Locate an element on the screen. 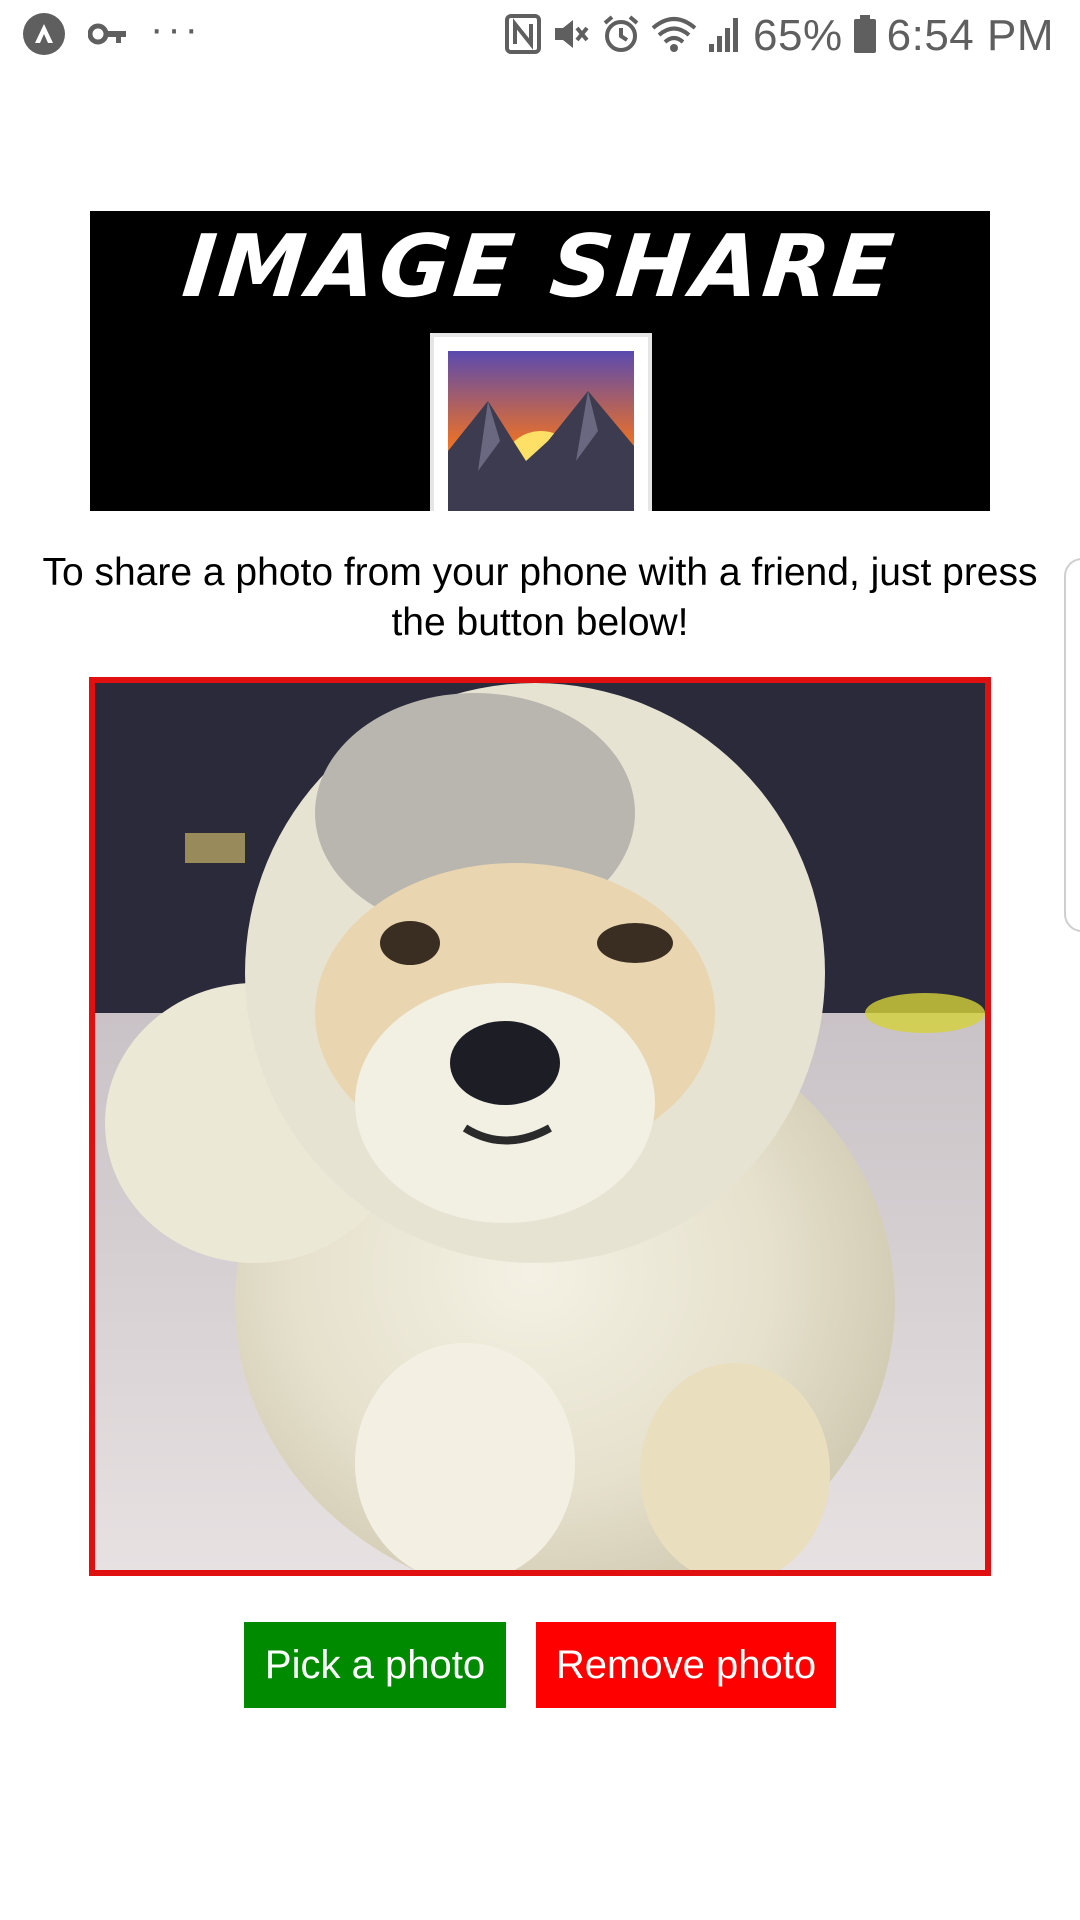 This screenshot has height=1920, width=1080. sunrise-mountains-icon is located at coordinates (541, 422).